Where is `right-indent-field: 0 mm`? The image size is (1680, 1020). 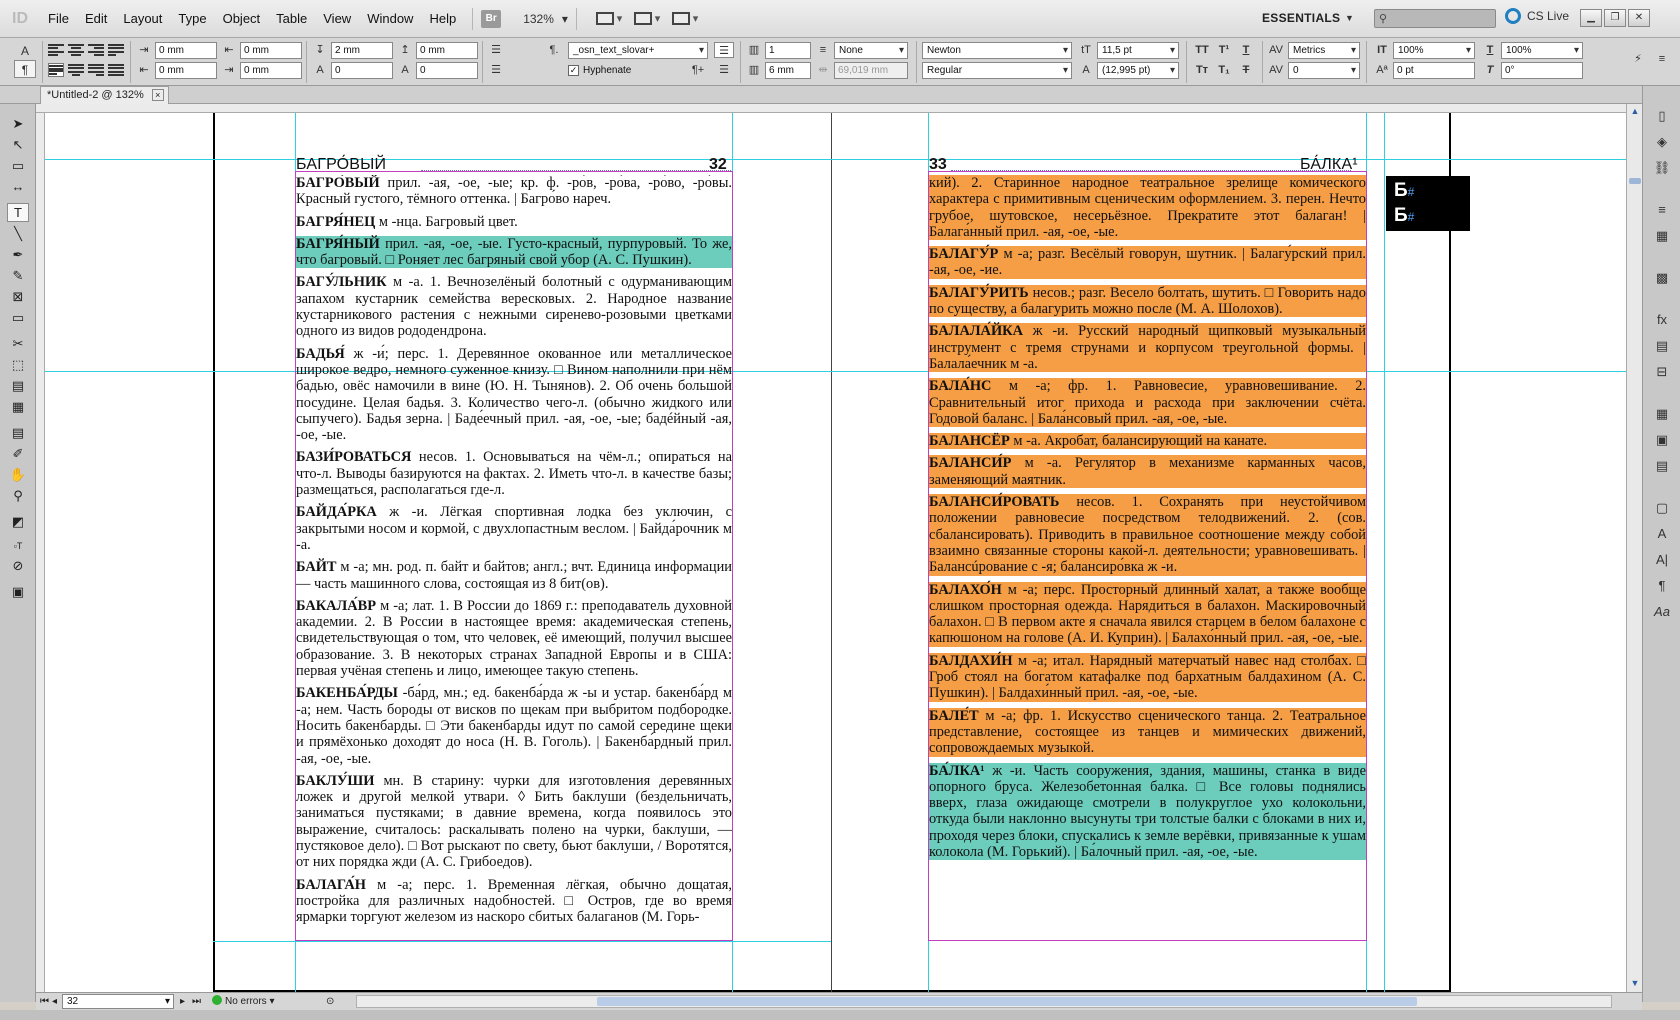
right-indent-field: 0 mm is located at coordinates (271, 50).